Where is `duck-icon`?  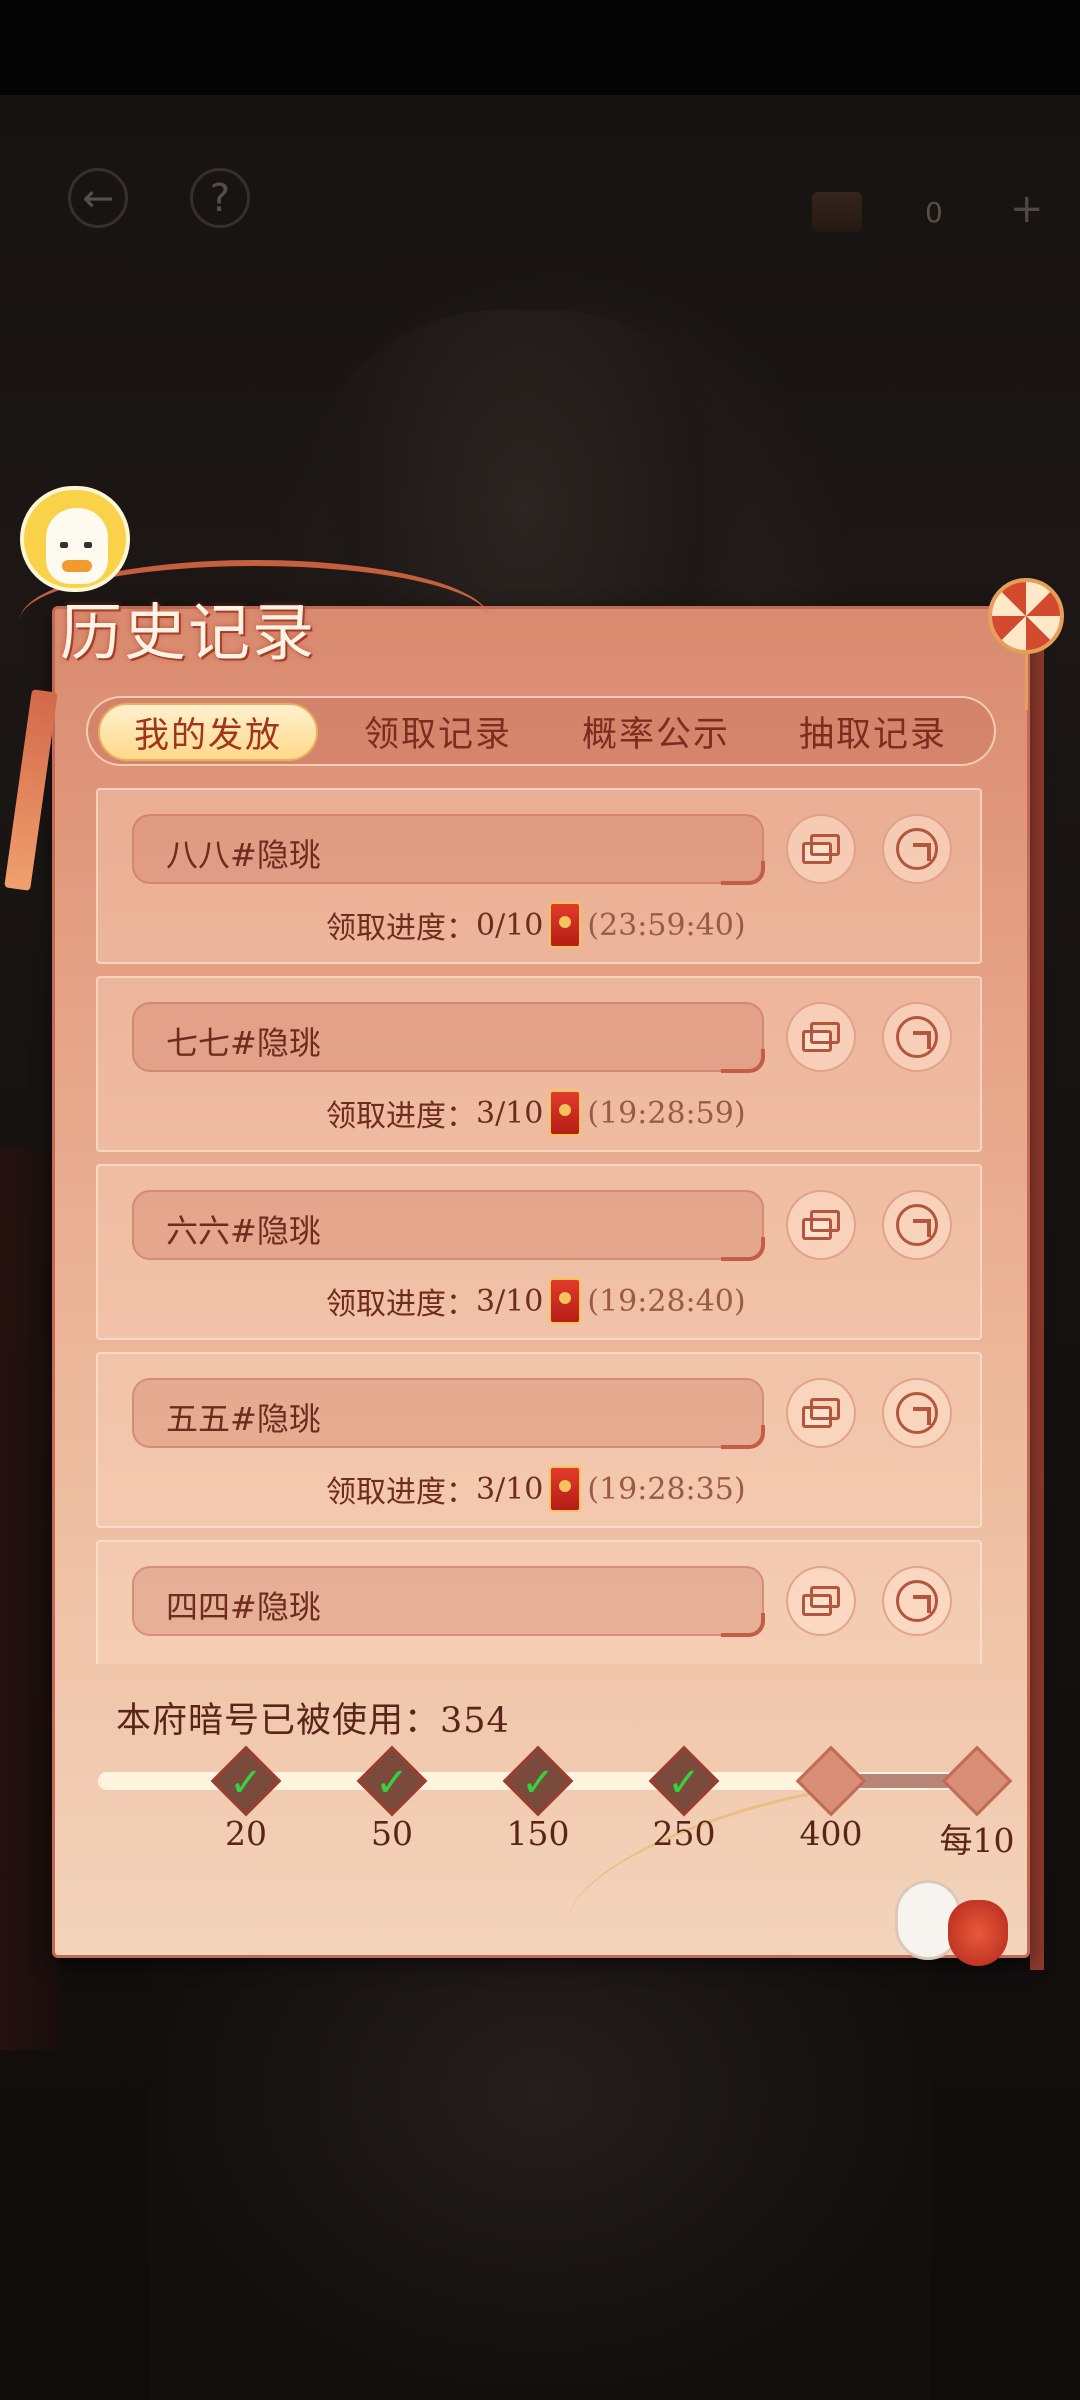
duck-icon is located at coordinates (77, 546).